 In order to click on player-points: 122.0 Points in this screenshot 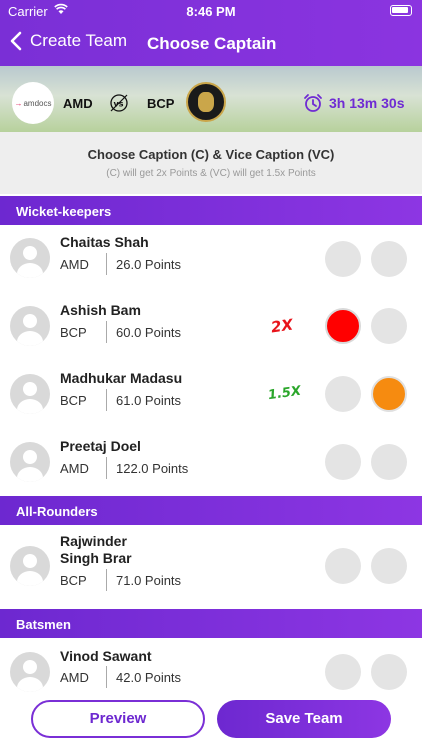, I will do `click(152, 468)`.